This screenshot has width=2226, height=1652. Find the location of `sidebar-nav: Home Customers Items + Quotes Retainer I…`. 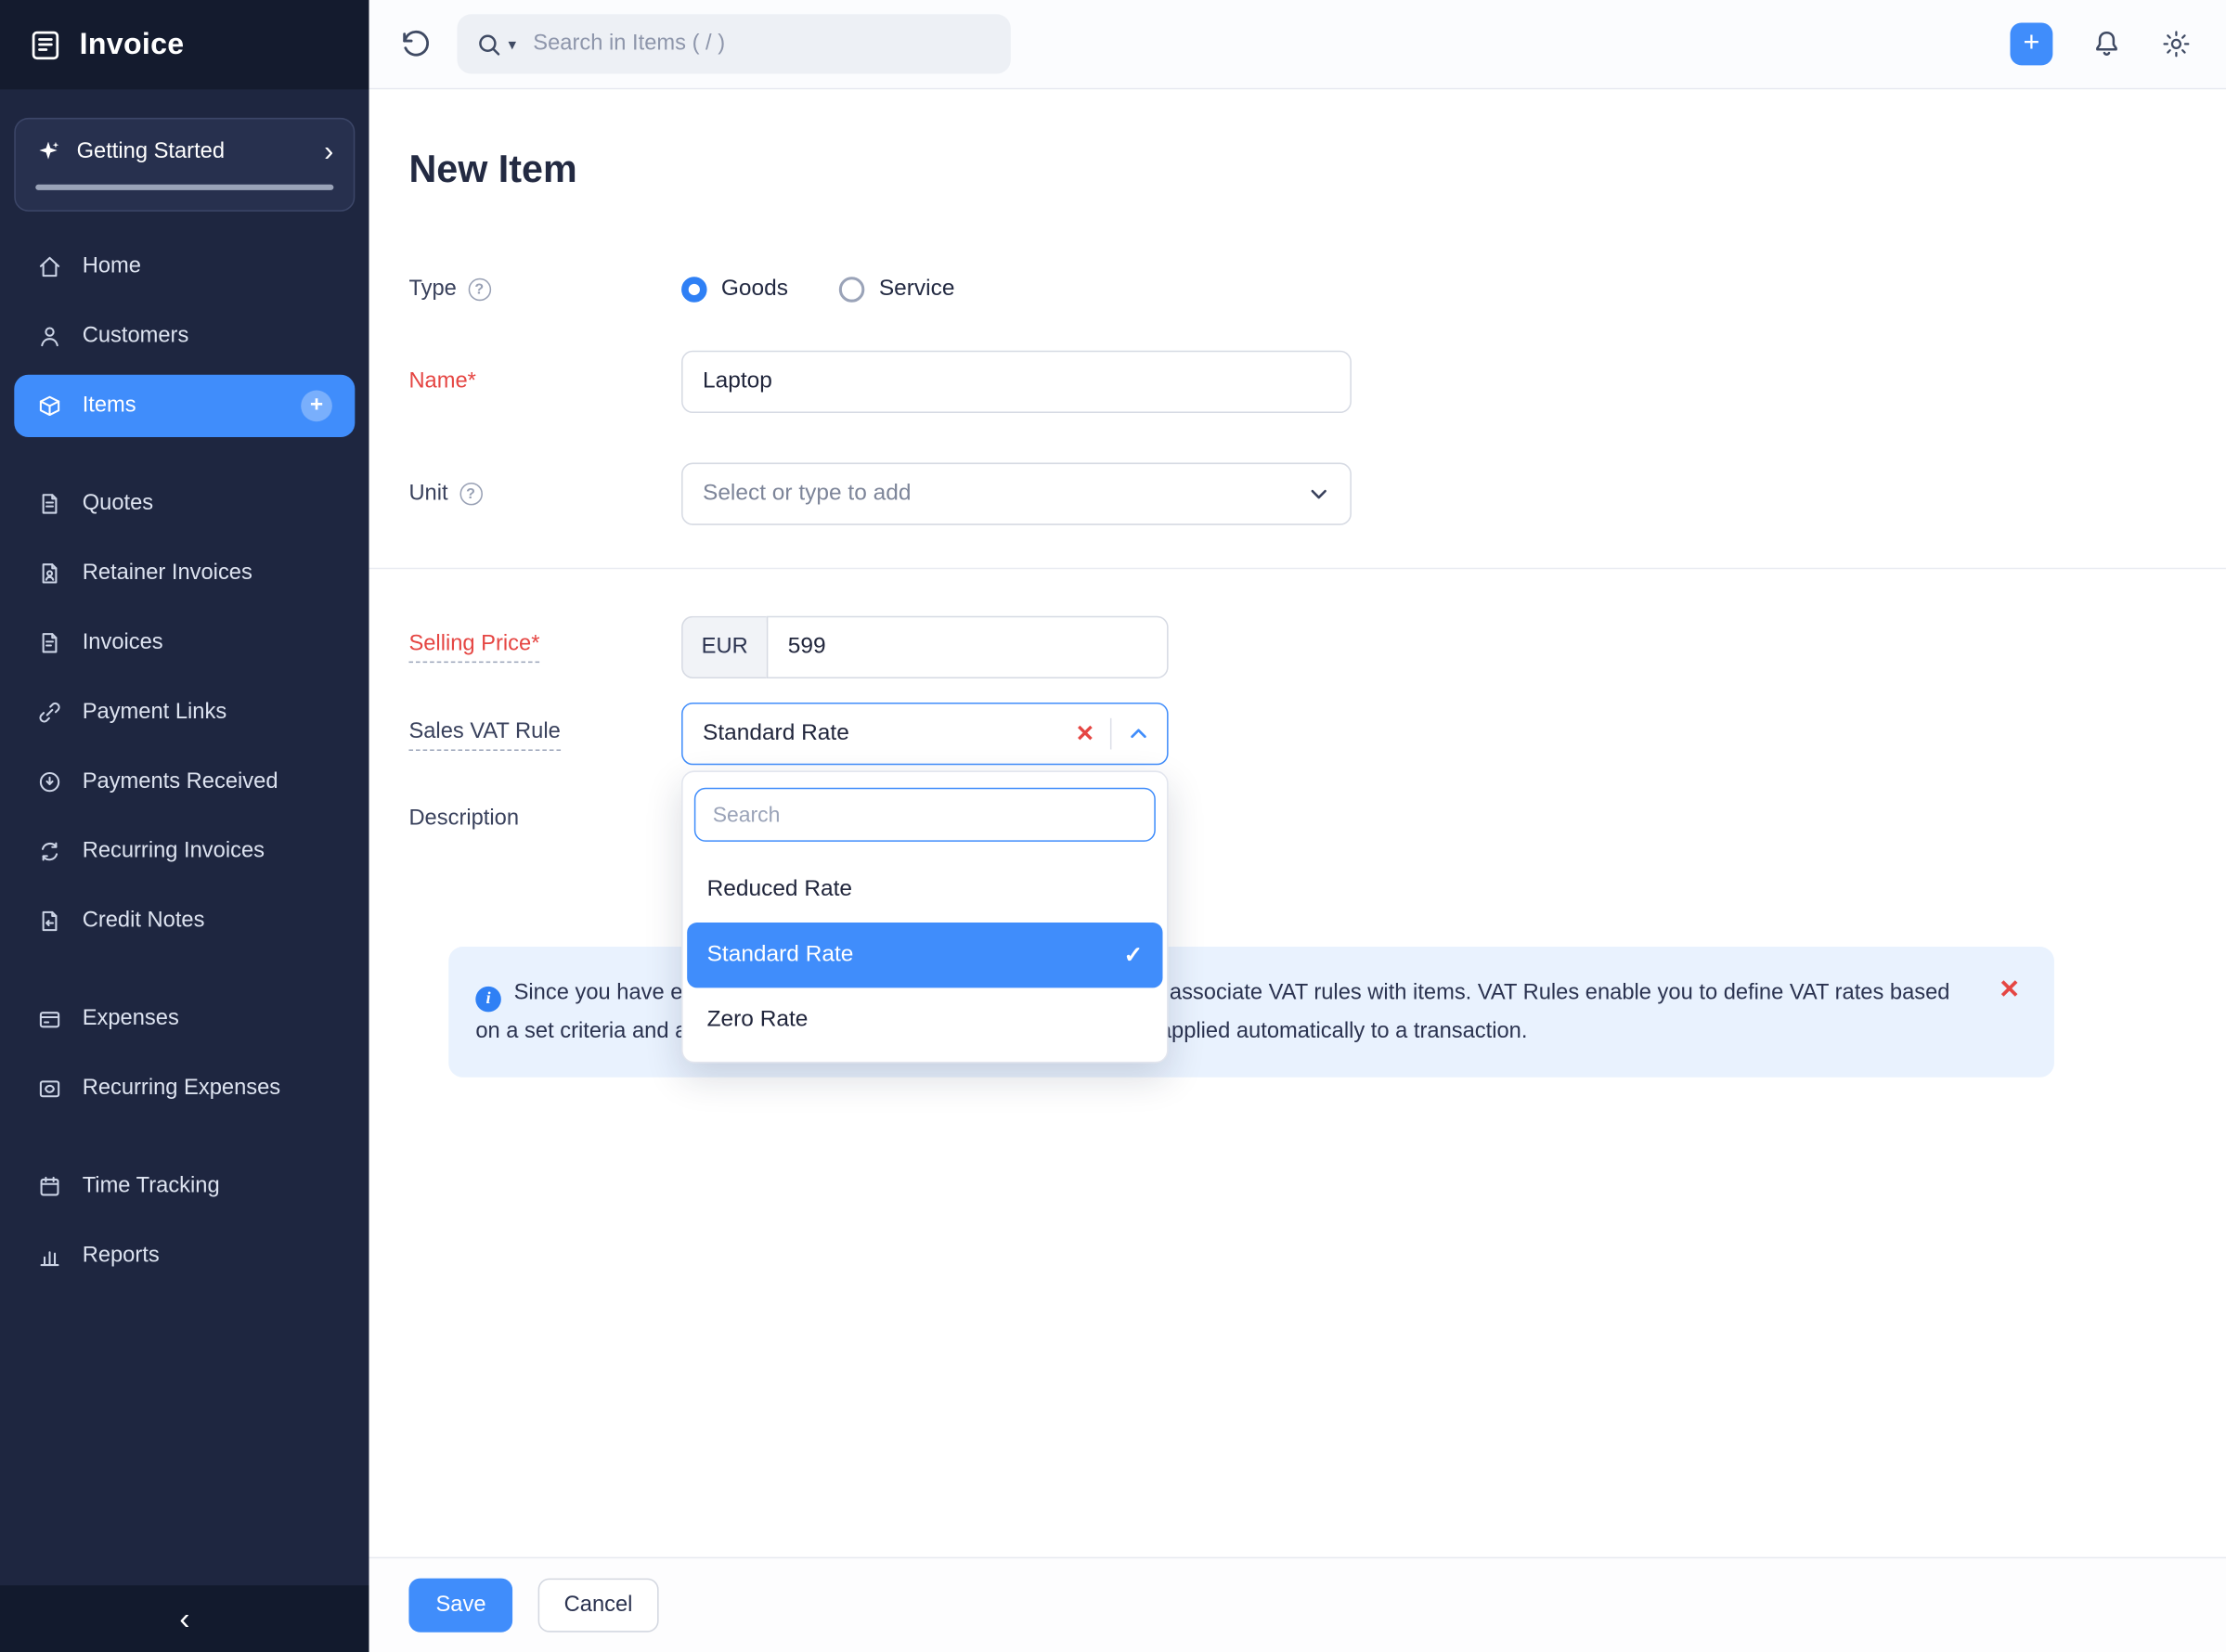

sidebar-nav: Home Customers Items + Quotes Retainer I… is located at coordinates (184, 898).